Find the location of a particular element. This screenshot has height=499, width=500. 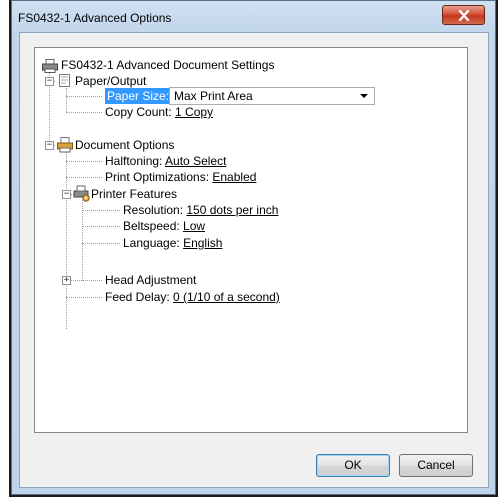

feed-delay-item: Feed Delay: 0 (1/10 of a second) is located at coordinates (192, 297).